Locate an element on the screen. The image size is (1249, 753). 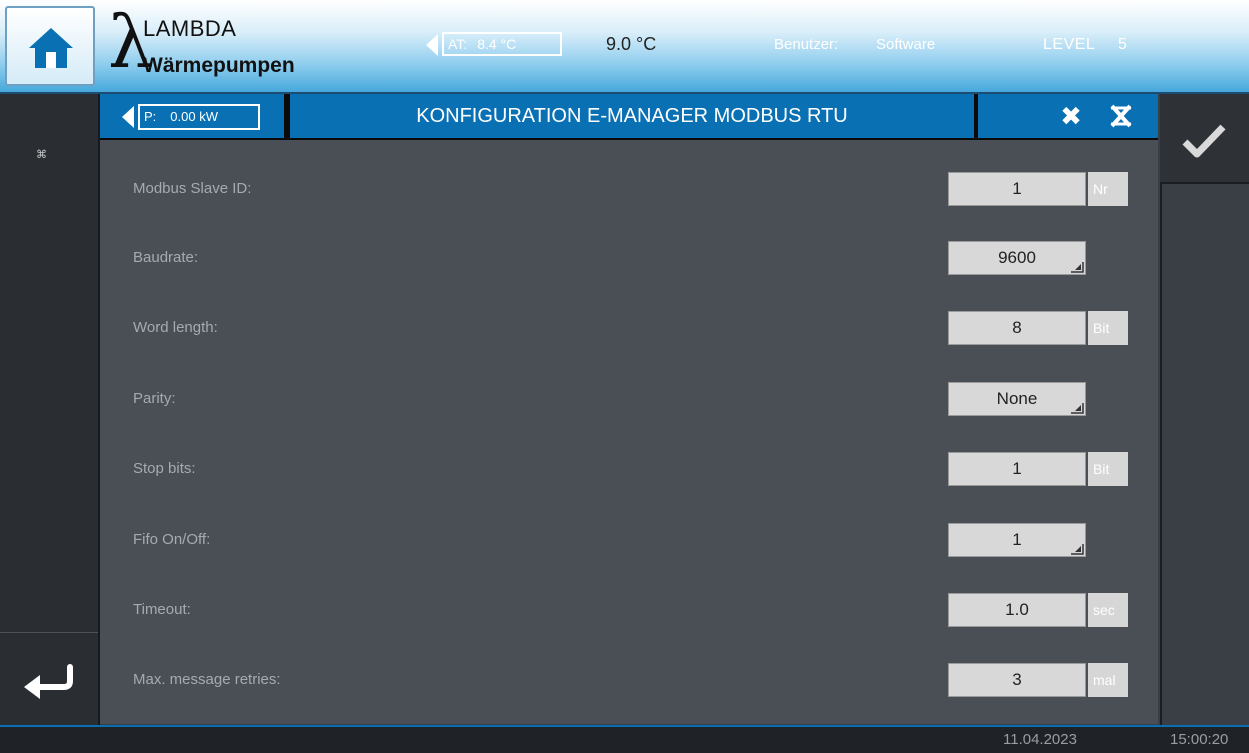
outdoor-temp-field: AT: 8.4 °C is located at coordinates (502, 44).